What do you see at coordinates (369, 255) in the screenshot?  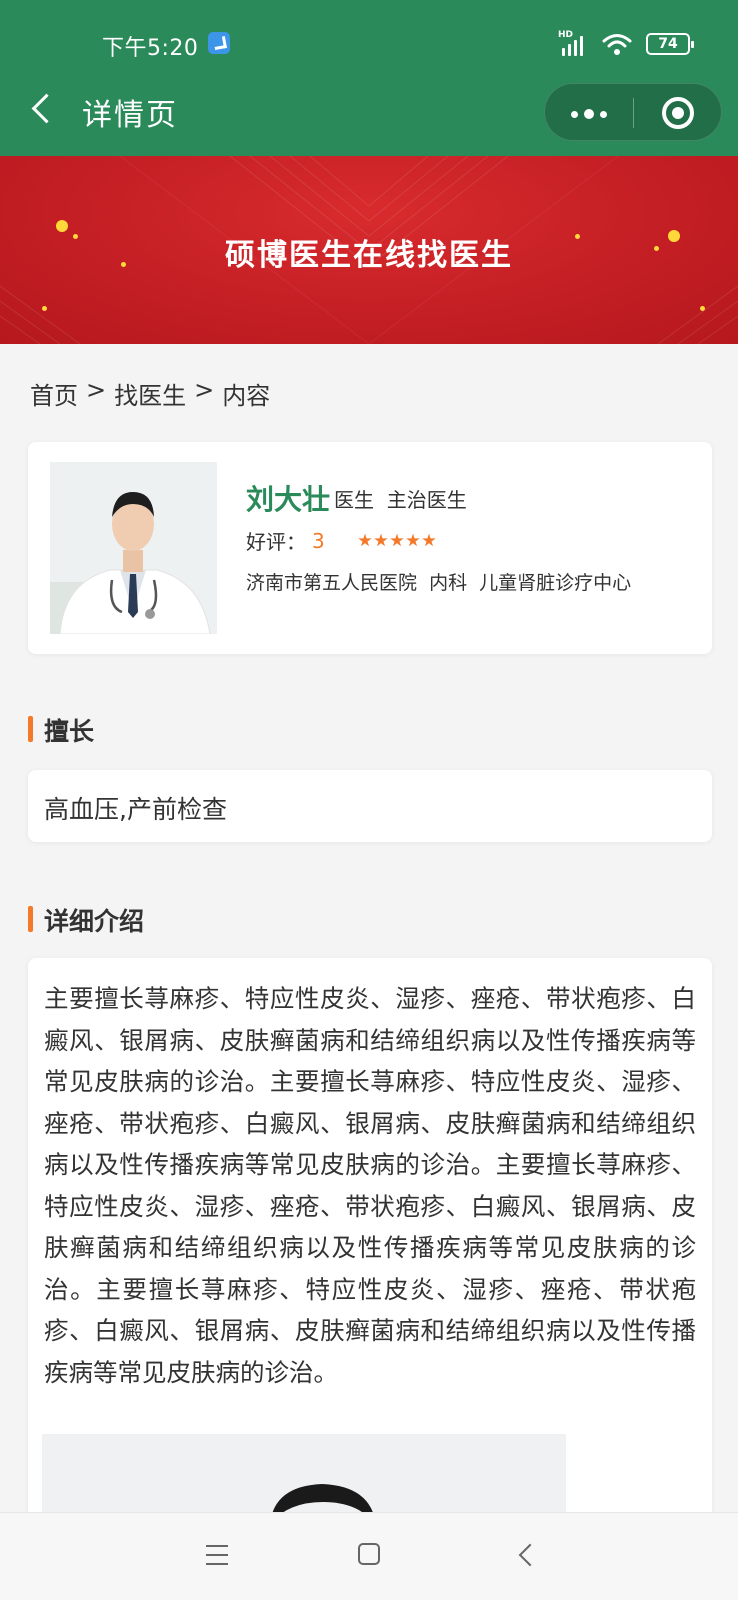 I see `banner-title: 硕博医生在线找医生` at bounding box center [369, 255].